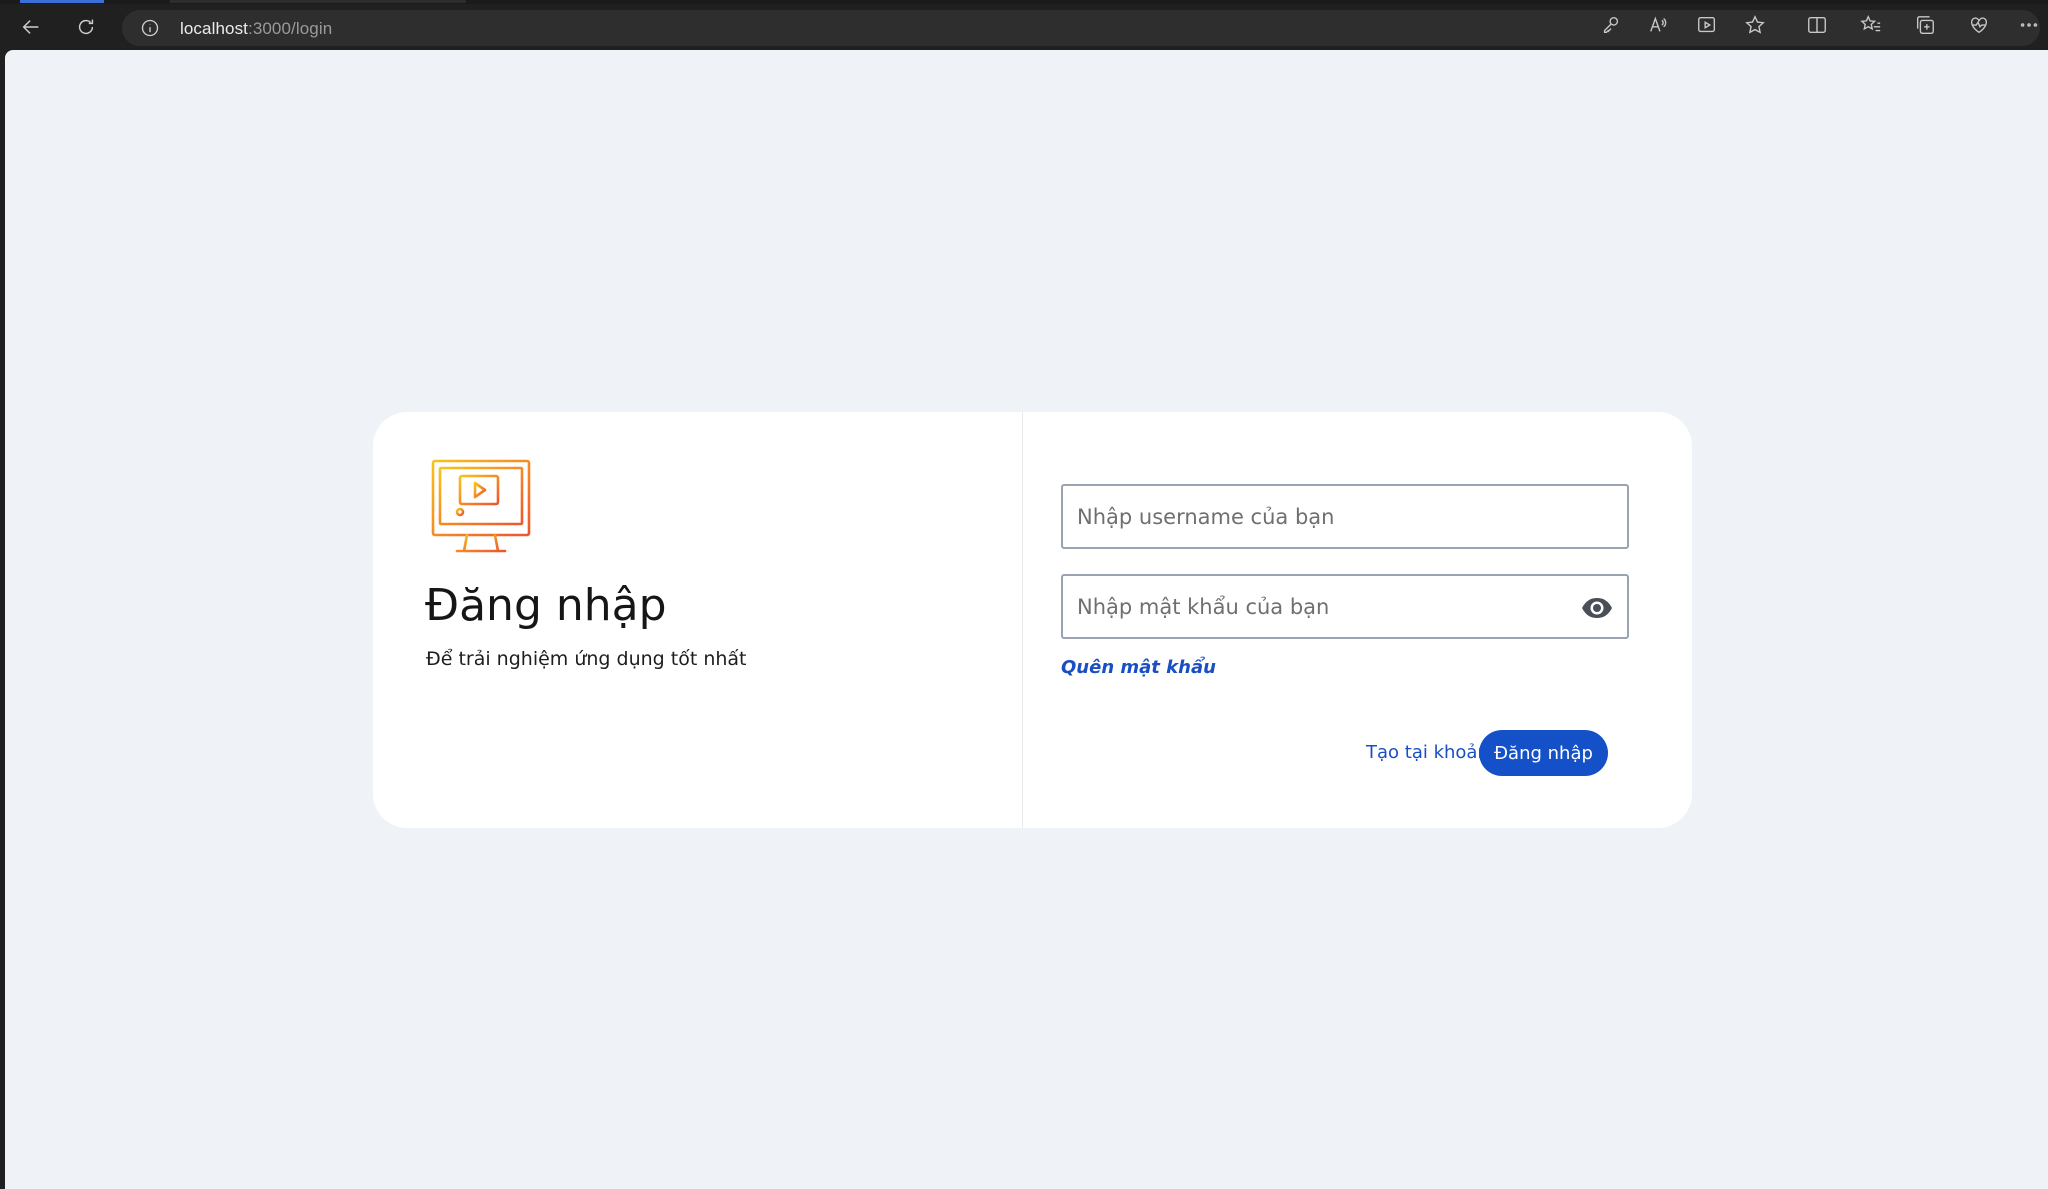 The image size is (2048, 1189). I want to click on password-input, so click(1345, 606).